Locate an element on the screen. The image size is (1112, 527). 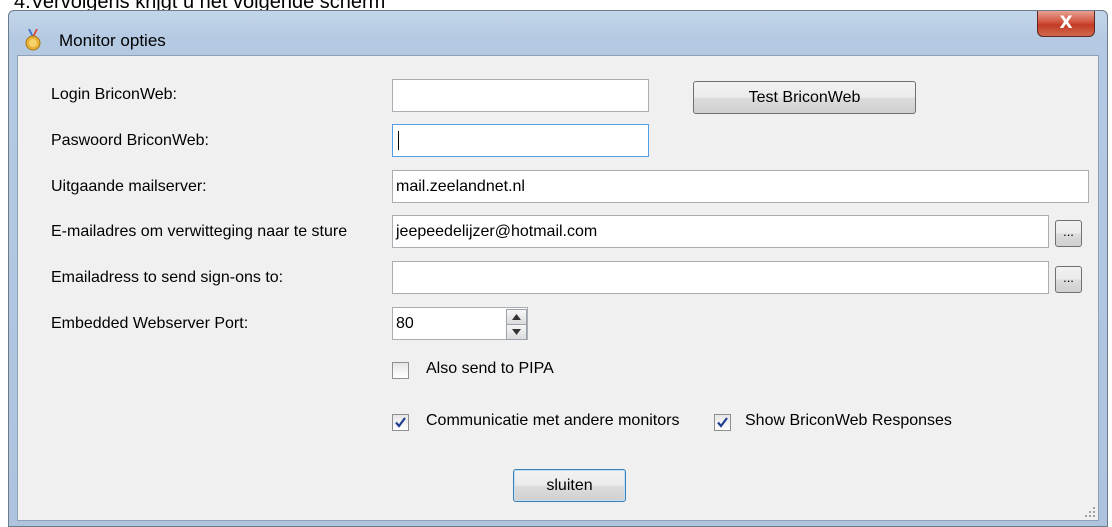
responses-checkbox is located at coordinates (722, 422).